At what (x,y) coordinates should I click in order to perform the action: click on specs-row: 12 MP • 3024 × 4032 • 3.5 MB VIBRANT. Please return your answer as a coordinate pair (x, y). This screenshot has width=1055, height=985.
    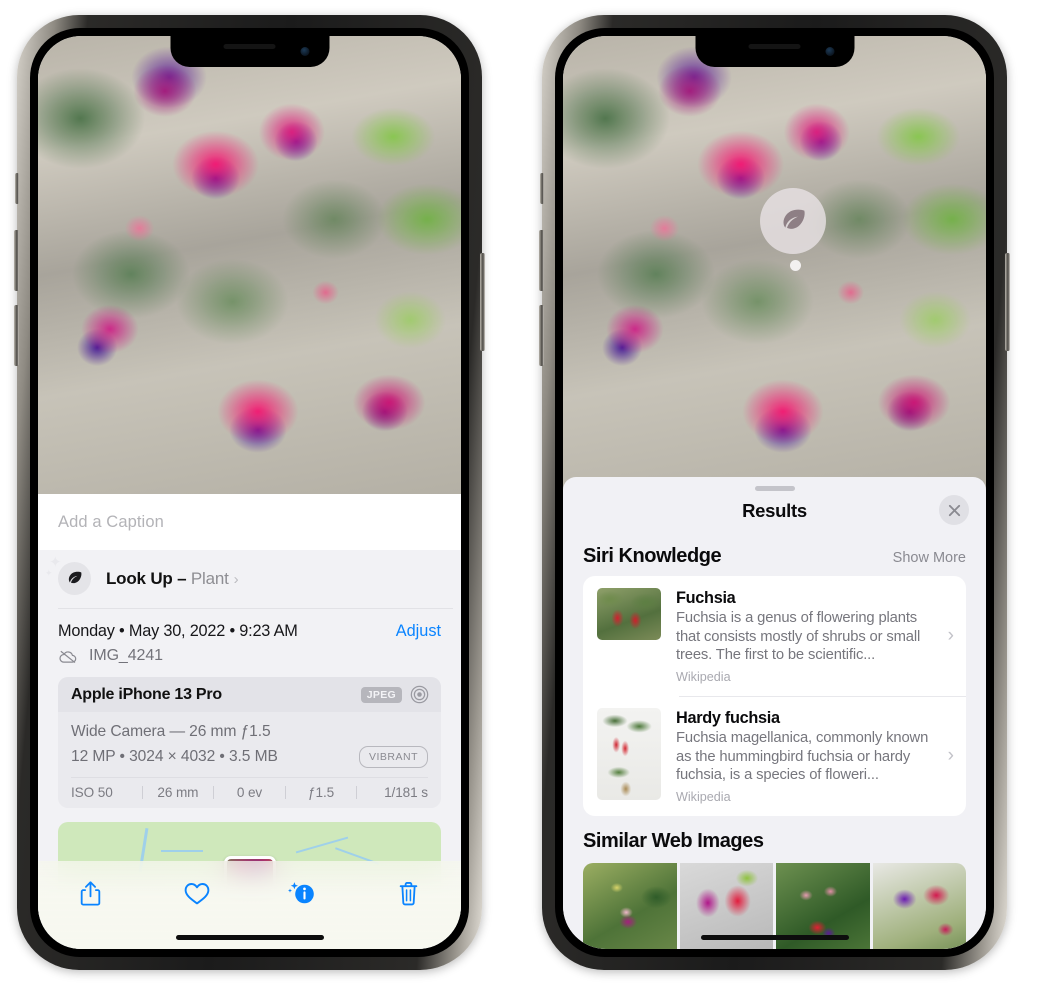
    Looking at the image, I should click on (249, 757).